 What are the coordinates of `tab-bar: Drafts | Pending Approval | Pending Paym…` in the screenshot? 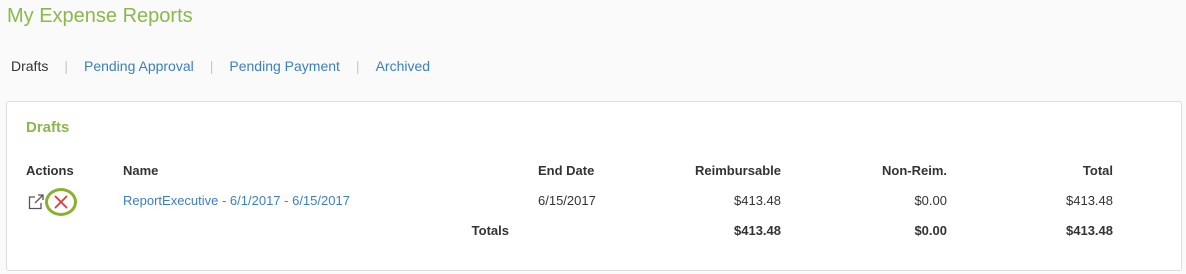 It's located at (220, 66).